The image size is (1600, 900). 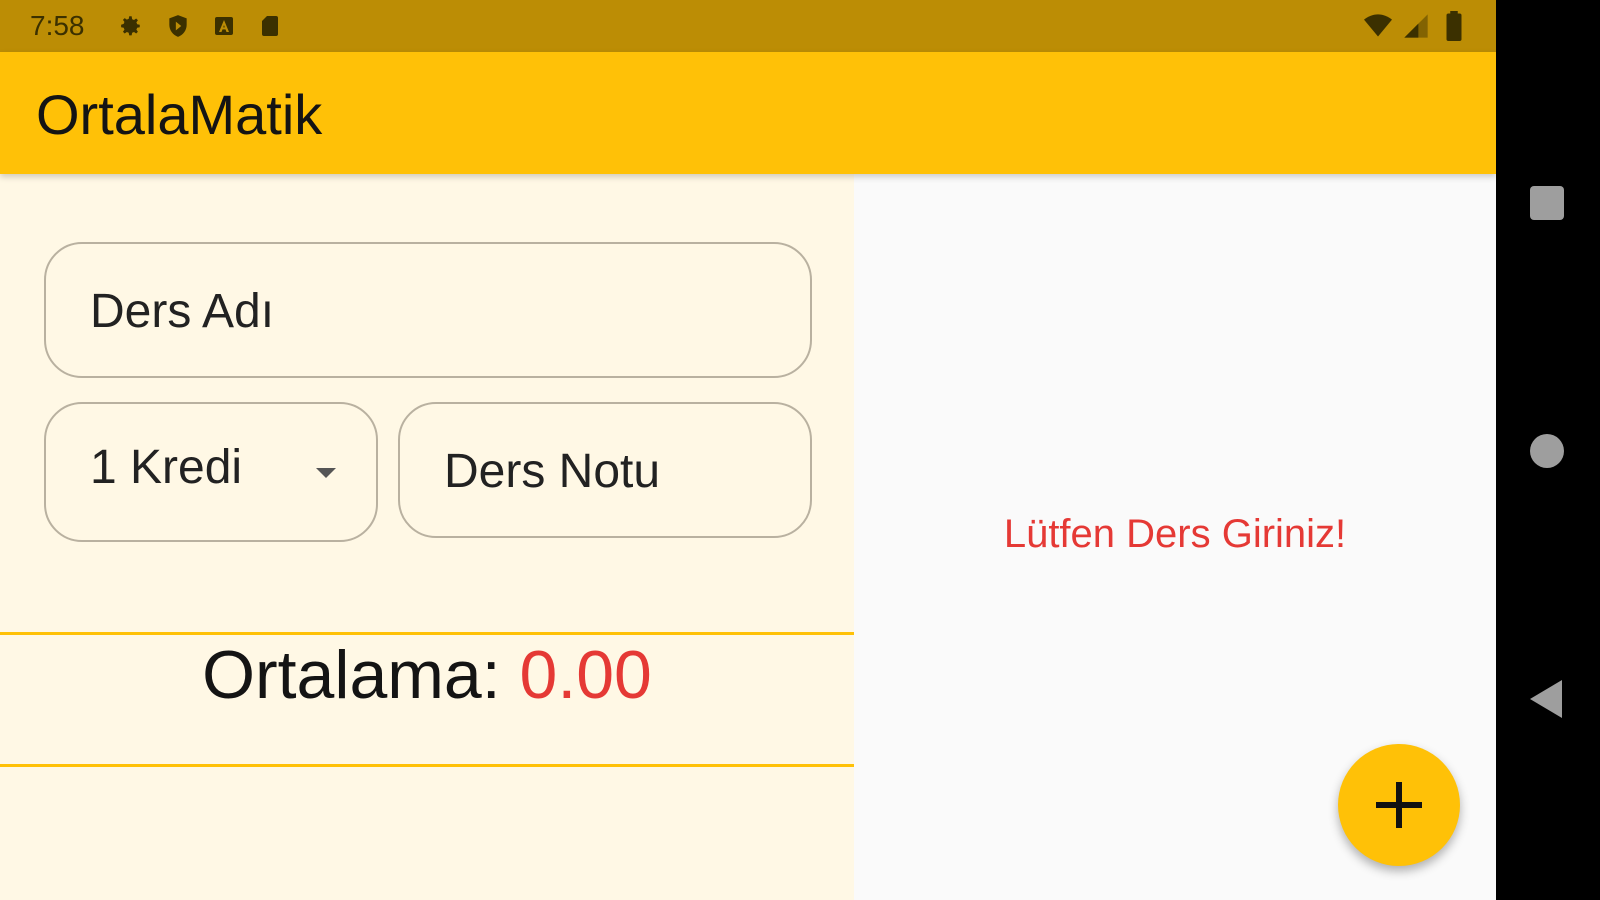 I want to click on app-bar: OrtalaMatik, so click(x=748, y=113).